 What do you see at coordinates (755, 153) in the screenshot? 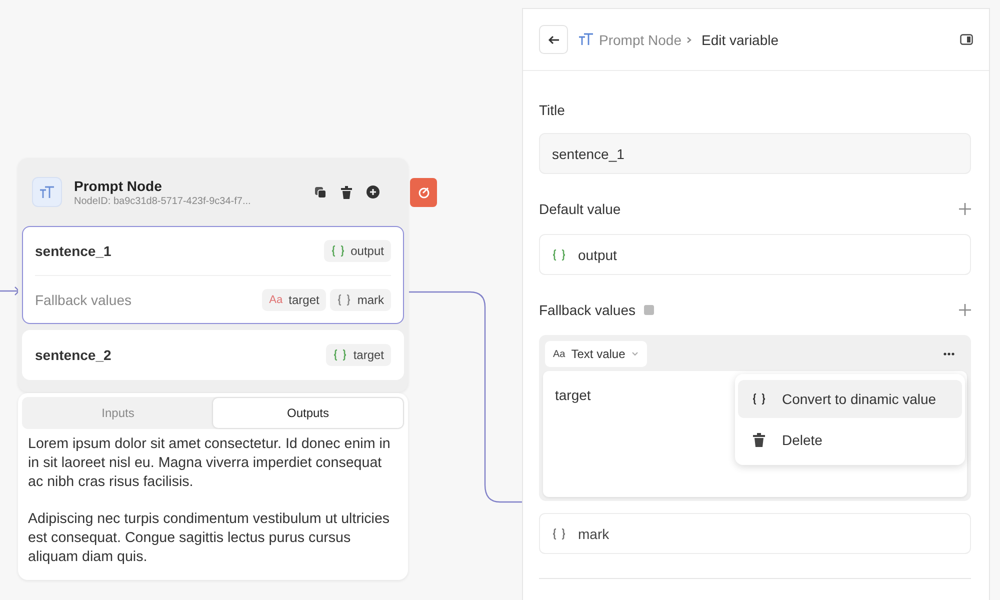
I see `title-field: sentence_1` at bounding box center [755, 153].